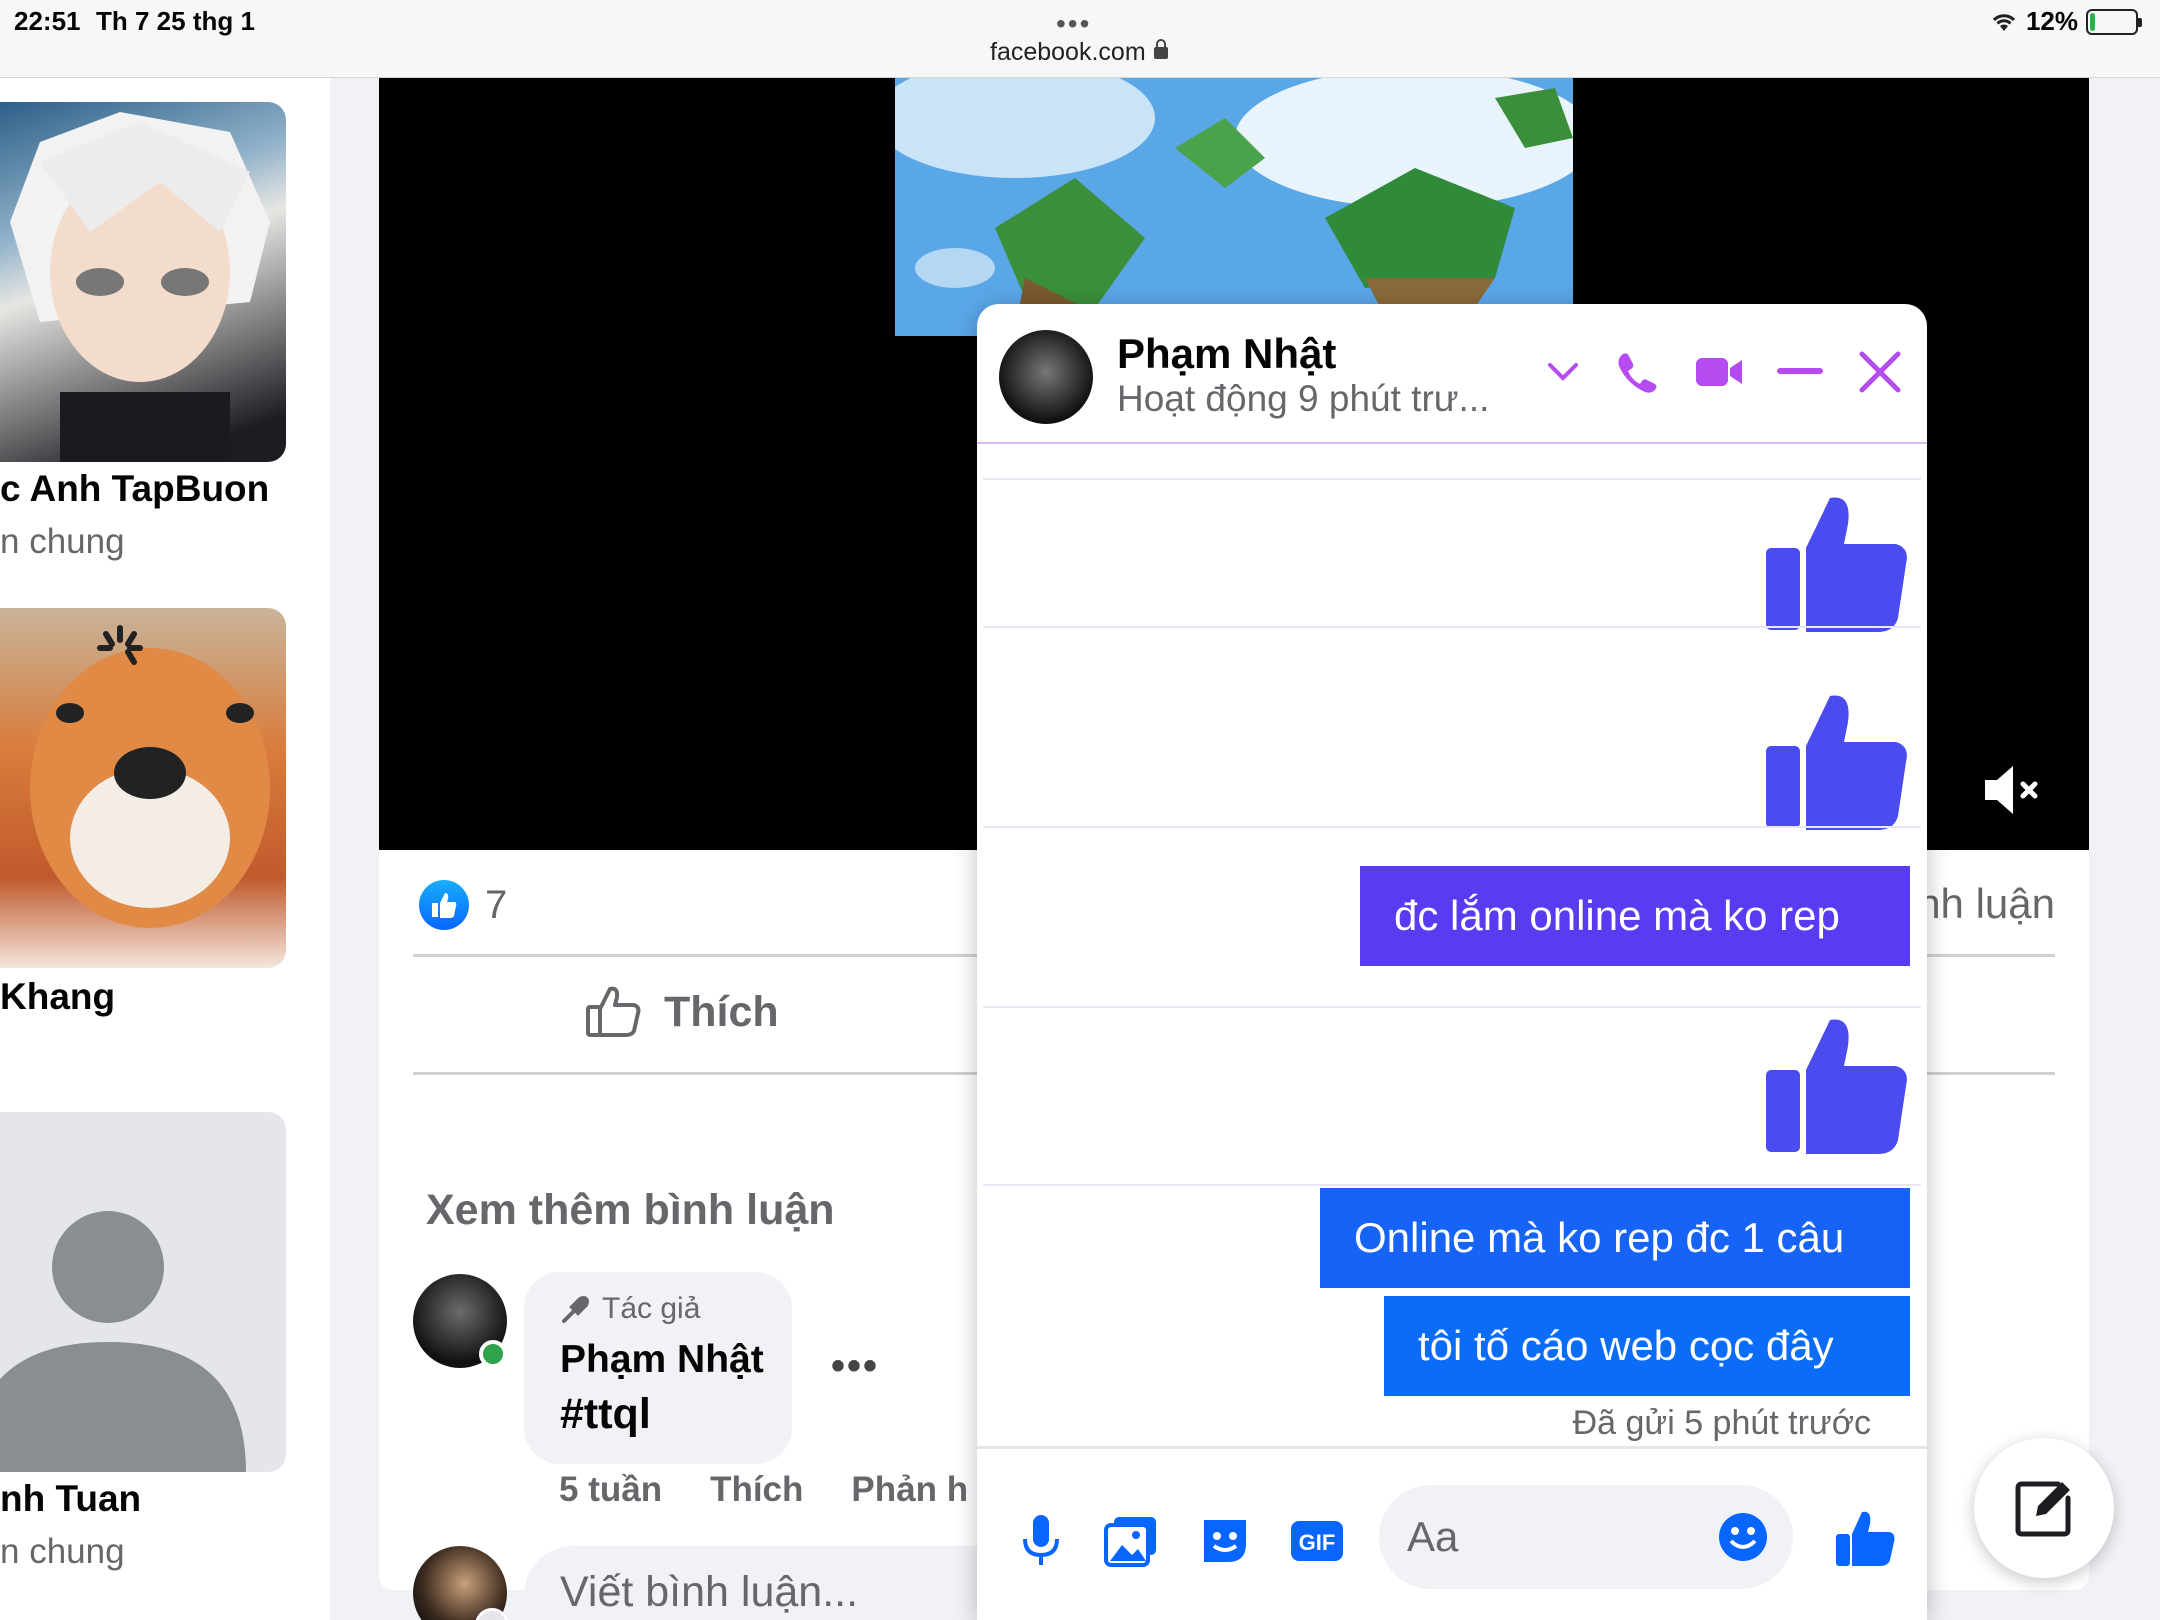 The image size is (2160, 1620). I want to click on video-thumbnail, so click(1234, 207).